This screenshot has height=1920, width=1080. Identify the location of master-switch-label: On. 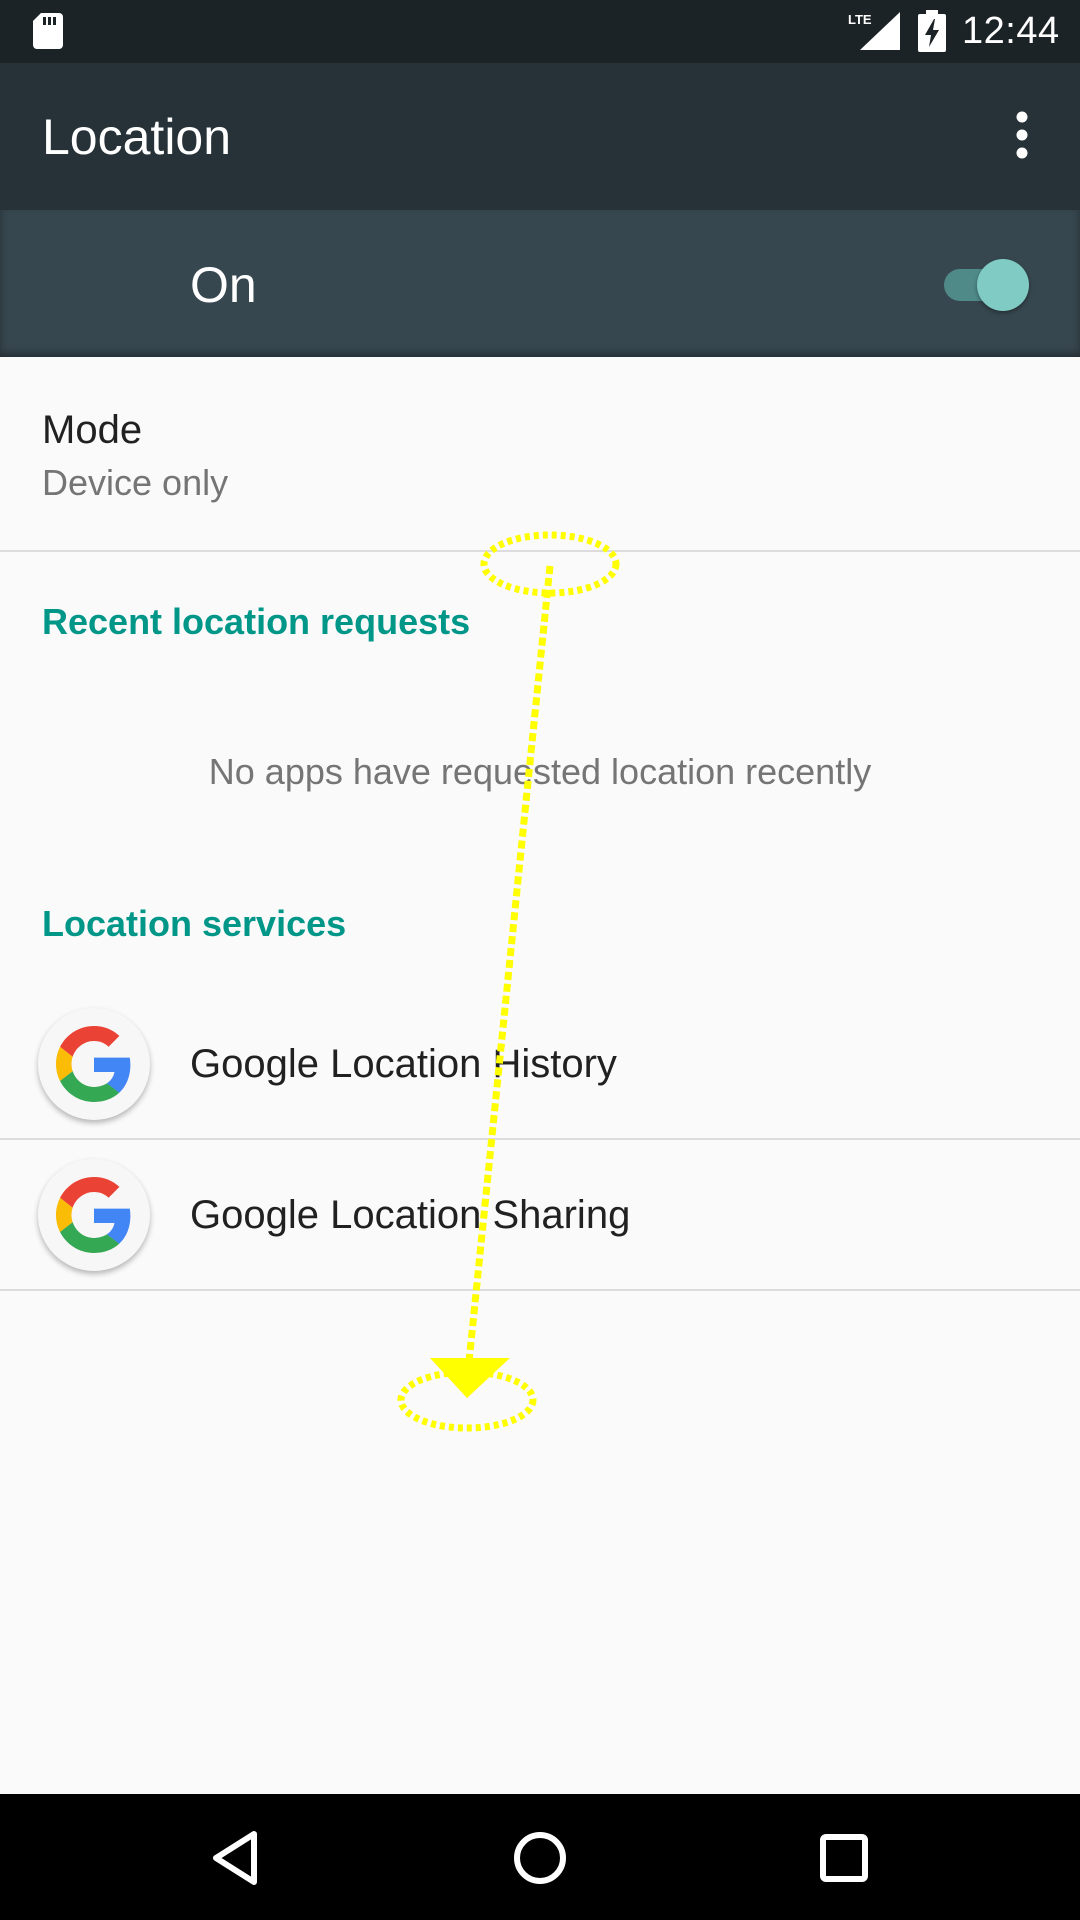
(223, 285).